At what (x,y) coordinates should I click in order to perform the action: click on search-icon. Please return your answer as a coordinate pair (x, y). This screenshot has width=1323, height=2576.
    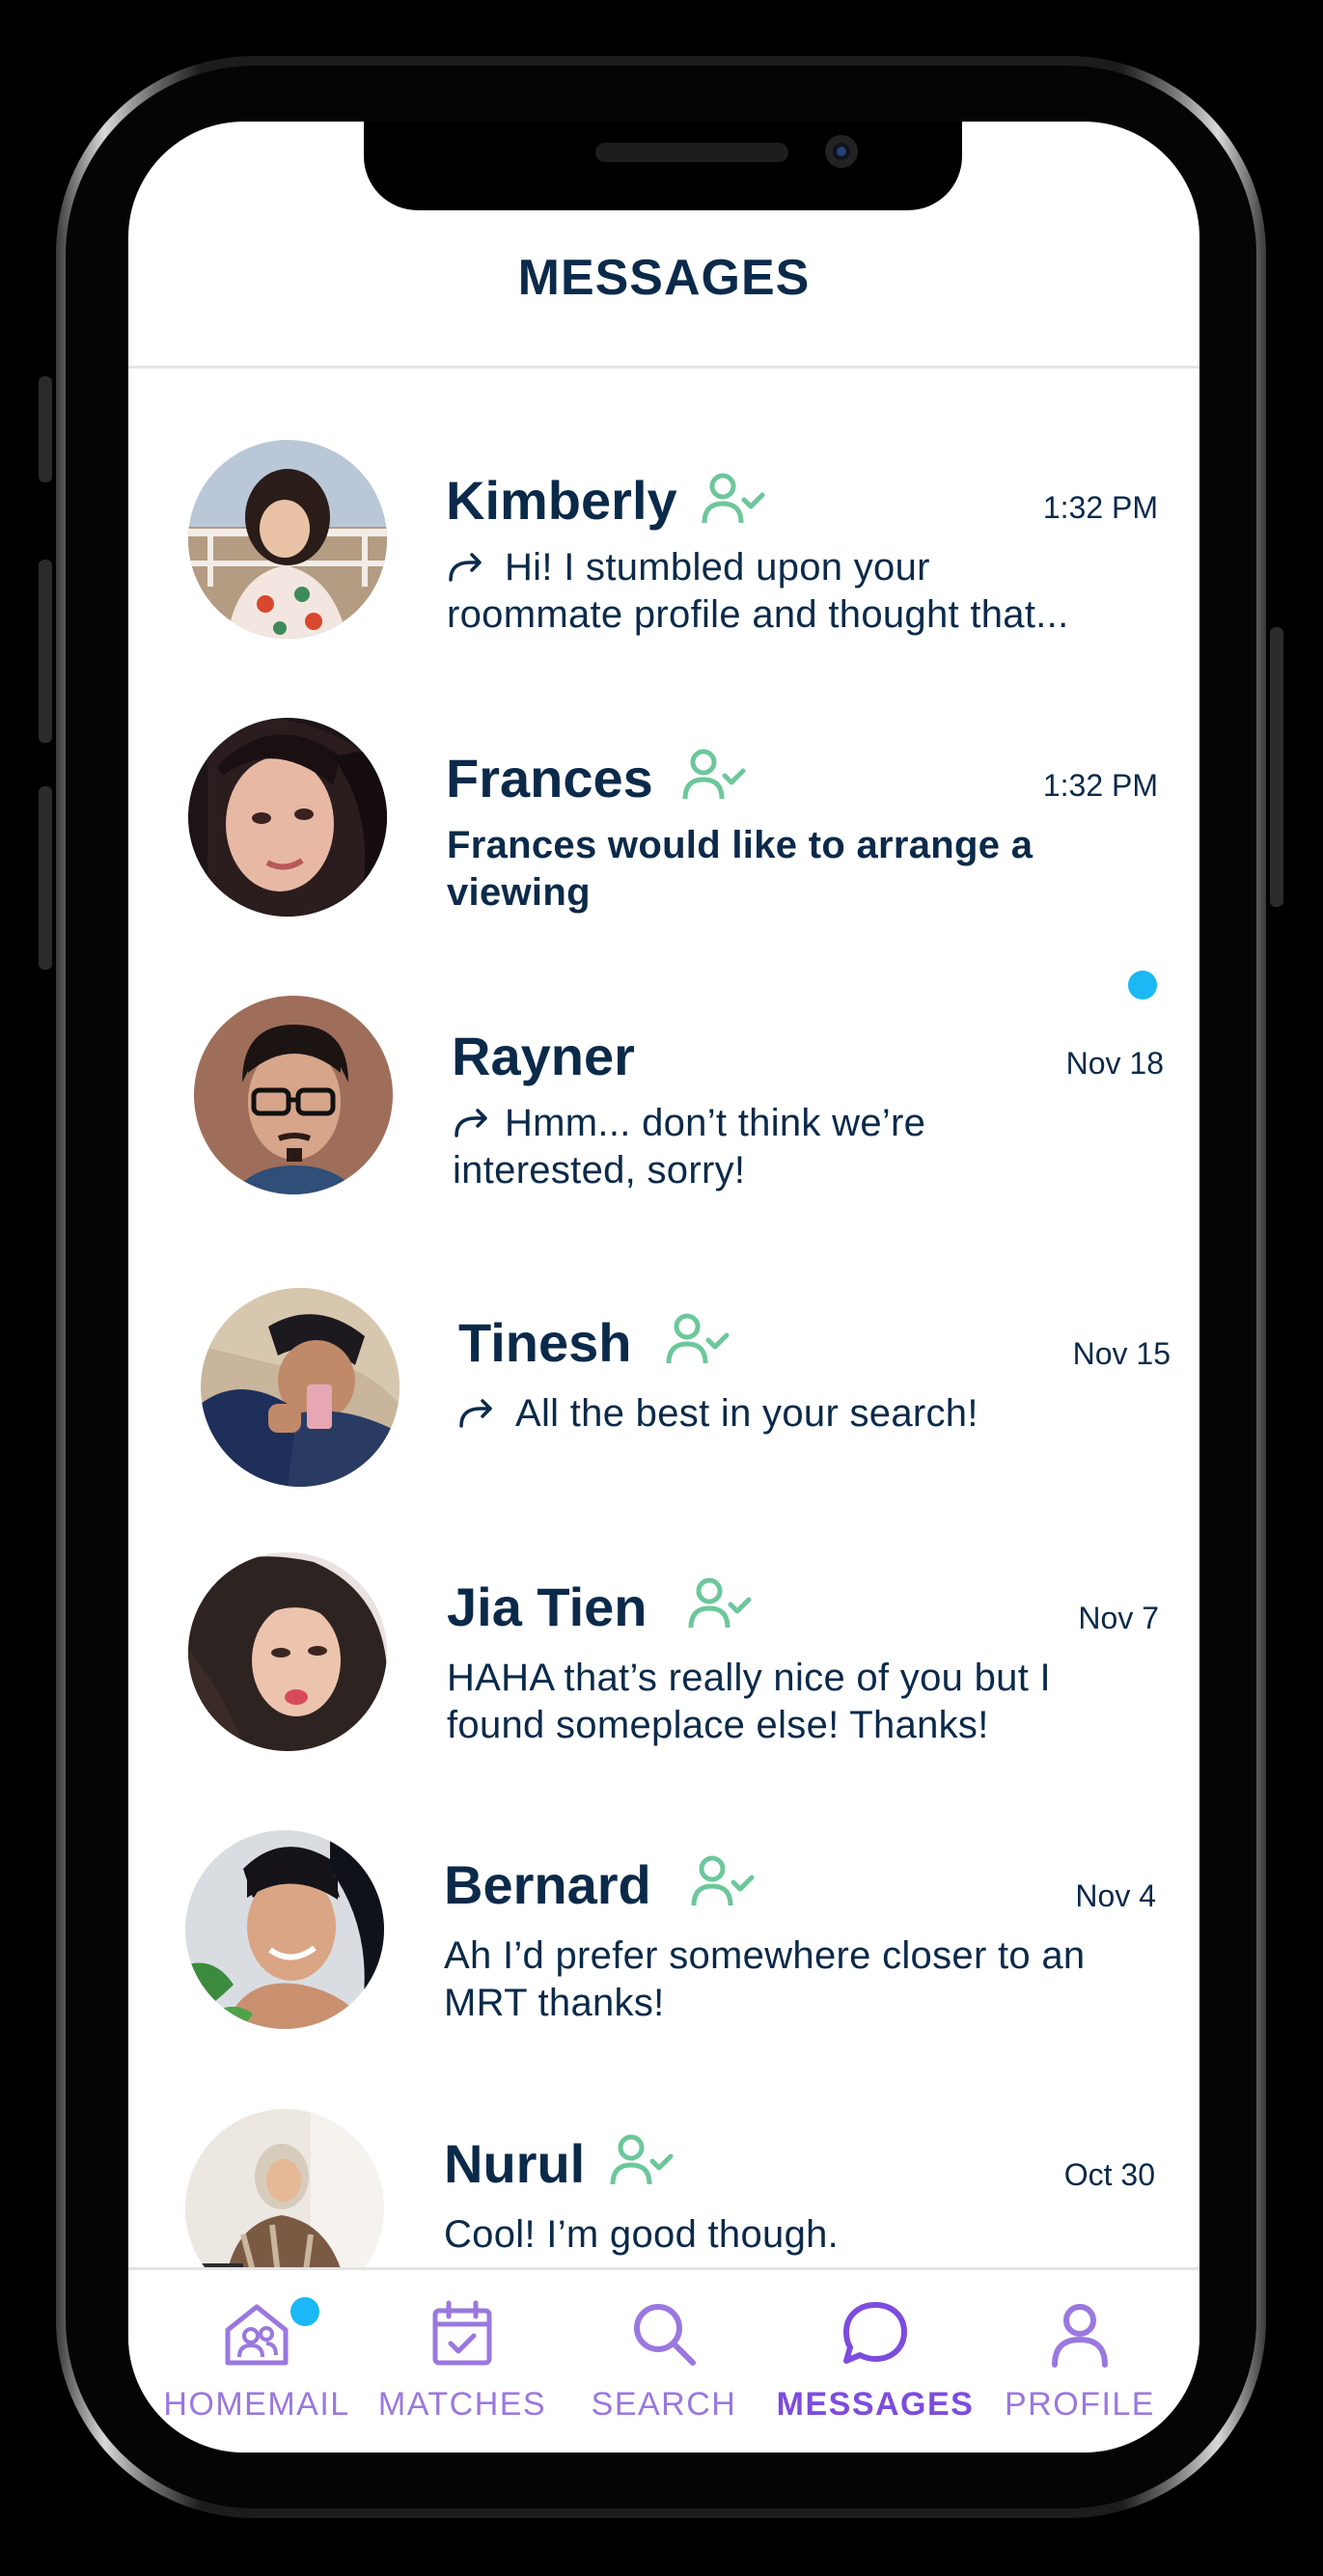
    Looking at the image, I should click on (665, 2335).